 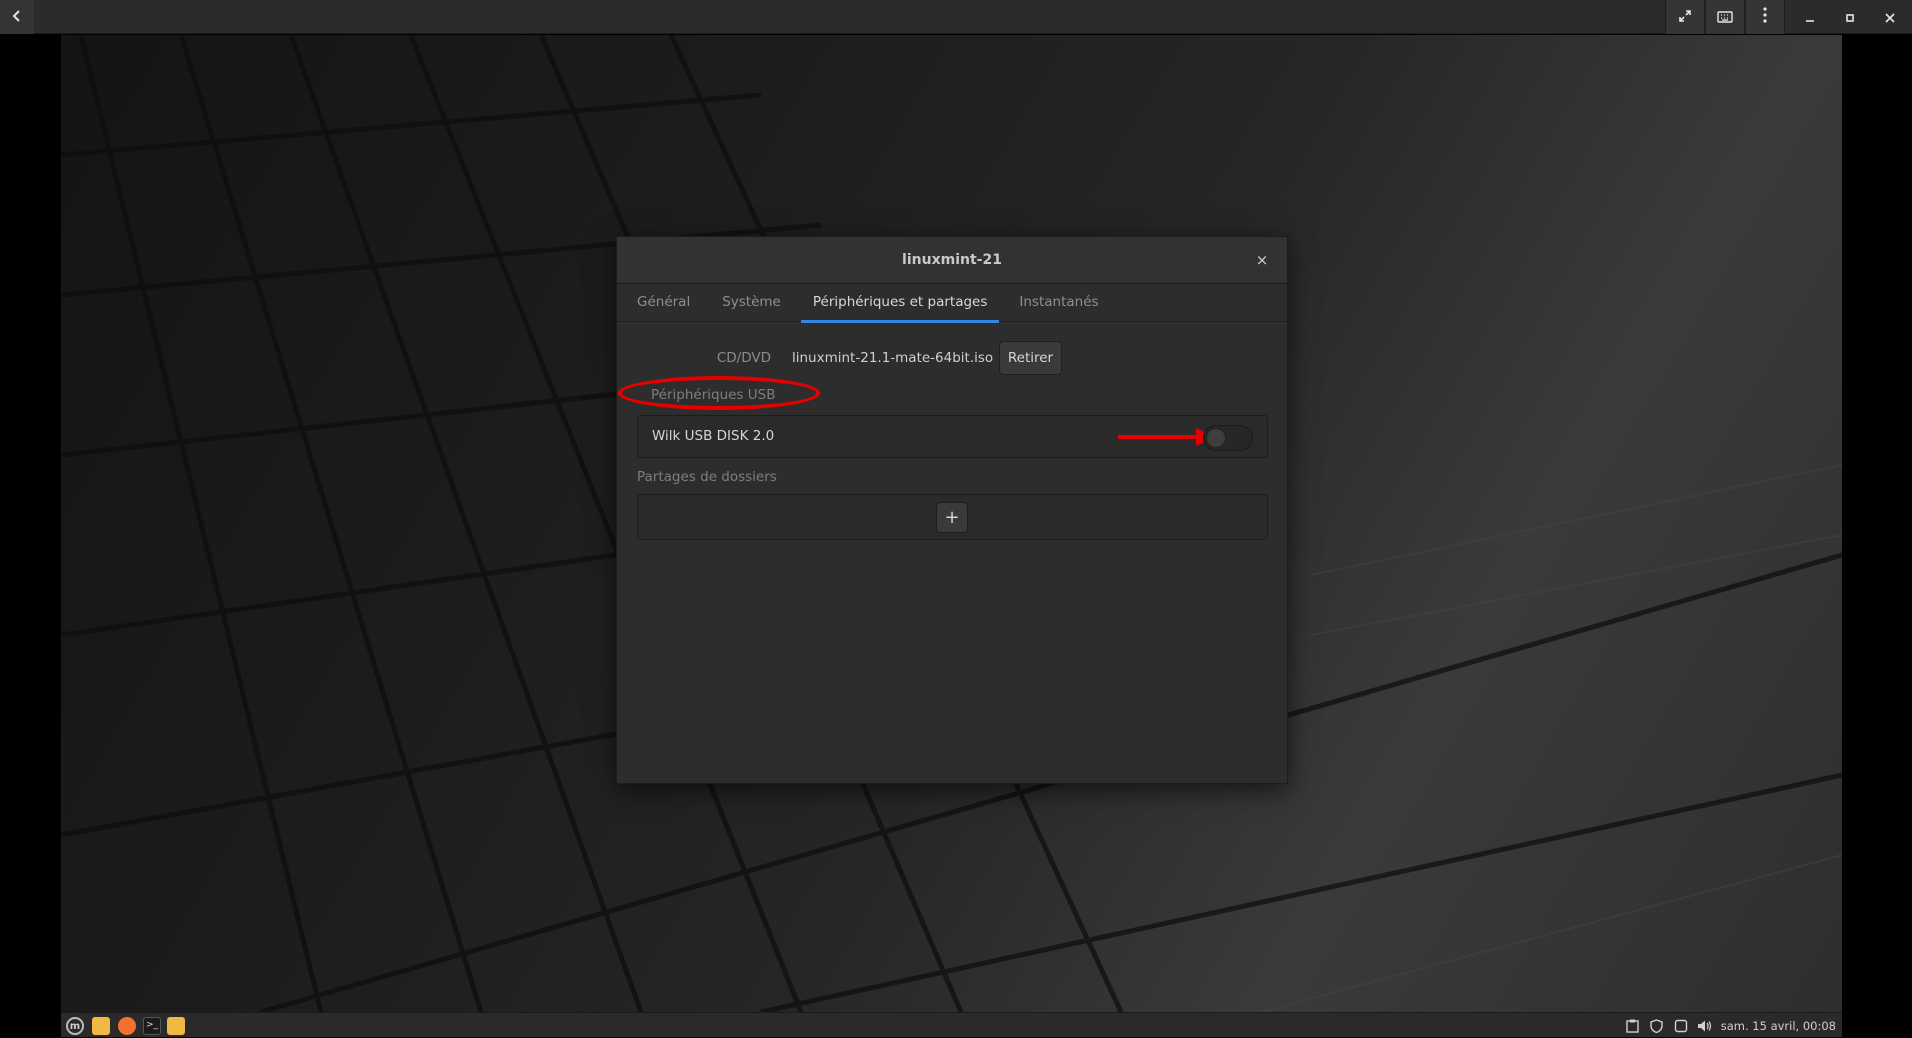 What do you see at coordinates (1705, 1026) in the screenshot?
I see `volume-icon` at bounding box center [1705, 1026].